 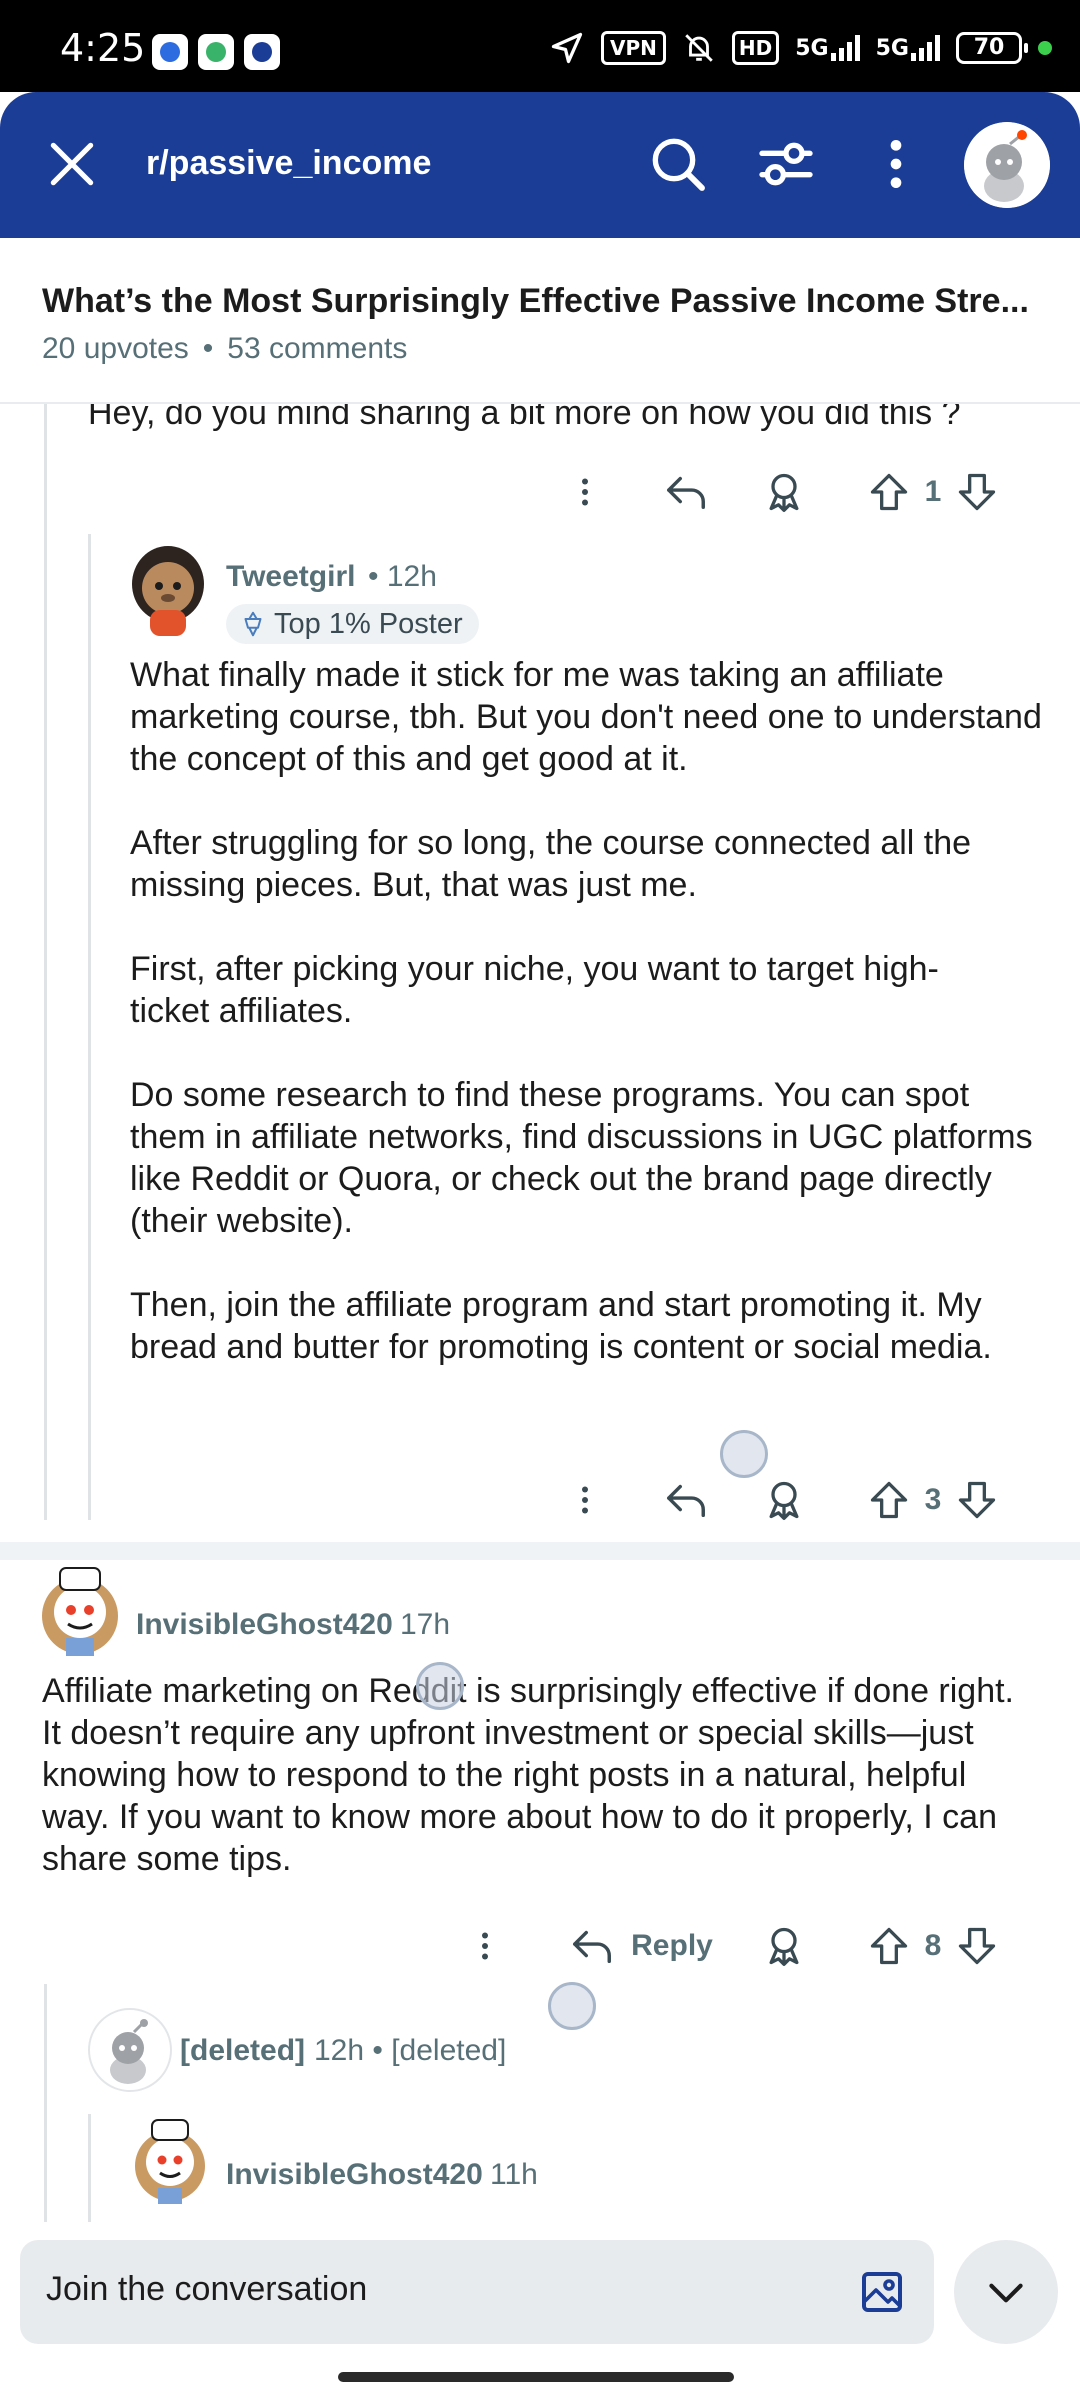 What do you see at coordinates (567, 48) in the screenshot?
I see `location-icon` at bounding box center [567, 48].